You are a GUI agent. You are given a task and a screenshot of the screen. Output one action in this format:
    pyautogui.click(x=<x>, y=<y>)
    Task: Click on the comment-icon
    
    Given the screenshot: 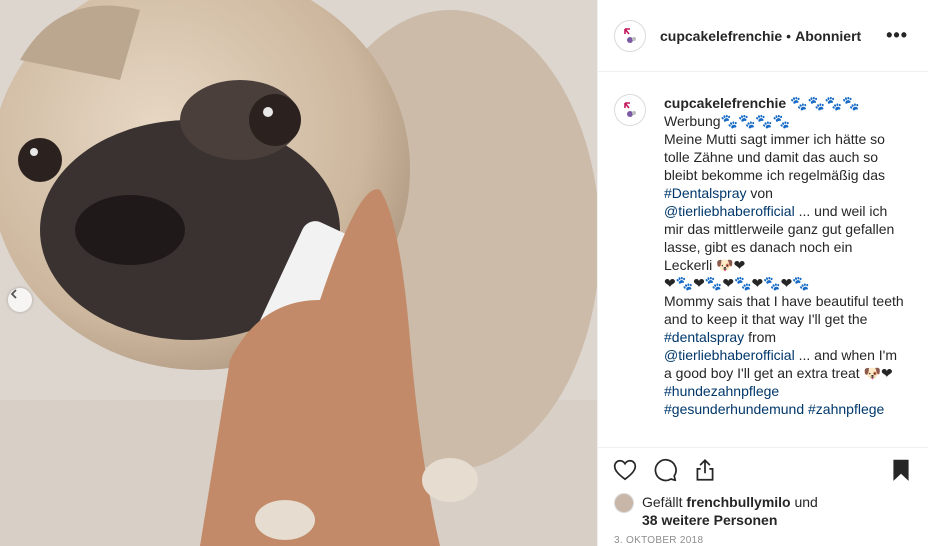 What is the action you would take?
    pyautogui.click(x=665, y=470)
    